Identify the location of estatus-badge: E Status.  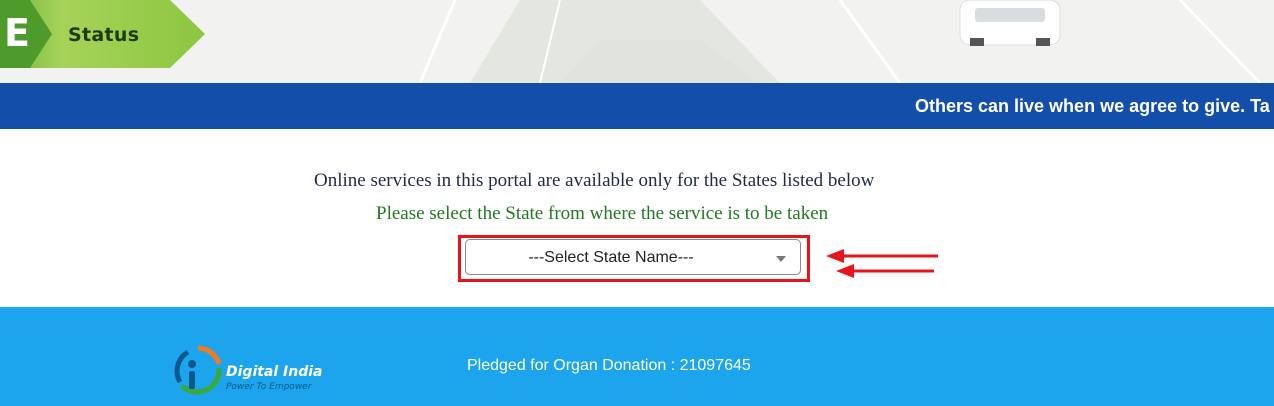
(103, 36).